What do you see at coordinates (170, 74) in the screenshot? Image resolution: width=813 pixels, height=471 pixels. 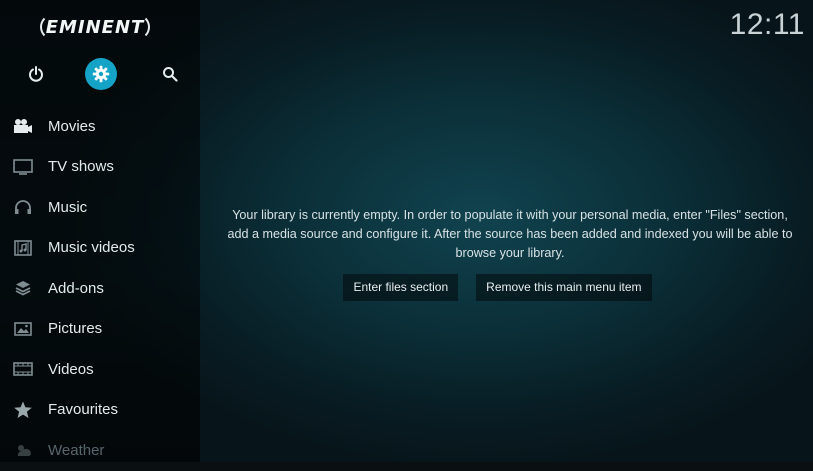 I see `search-icon` at bounding box center [170, 74].